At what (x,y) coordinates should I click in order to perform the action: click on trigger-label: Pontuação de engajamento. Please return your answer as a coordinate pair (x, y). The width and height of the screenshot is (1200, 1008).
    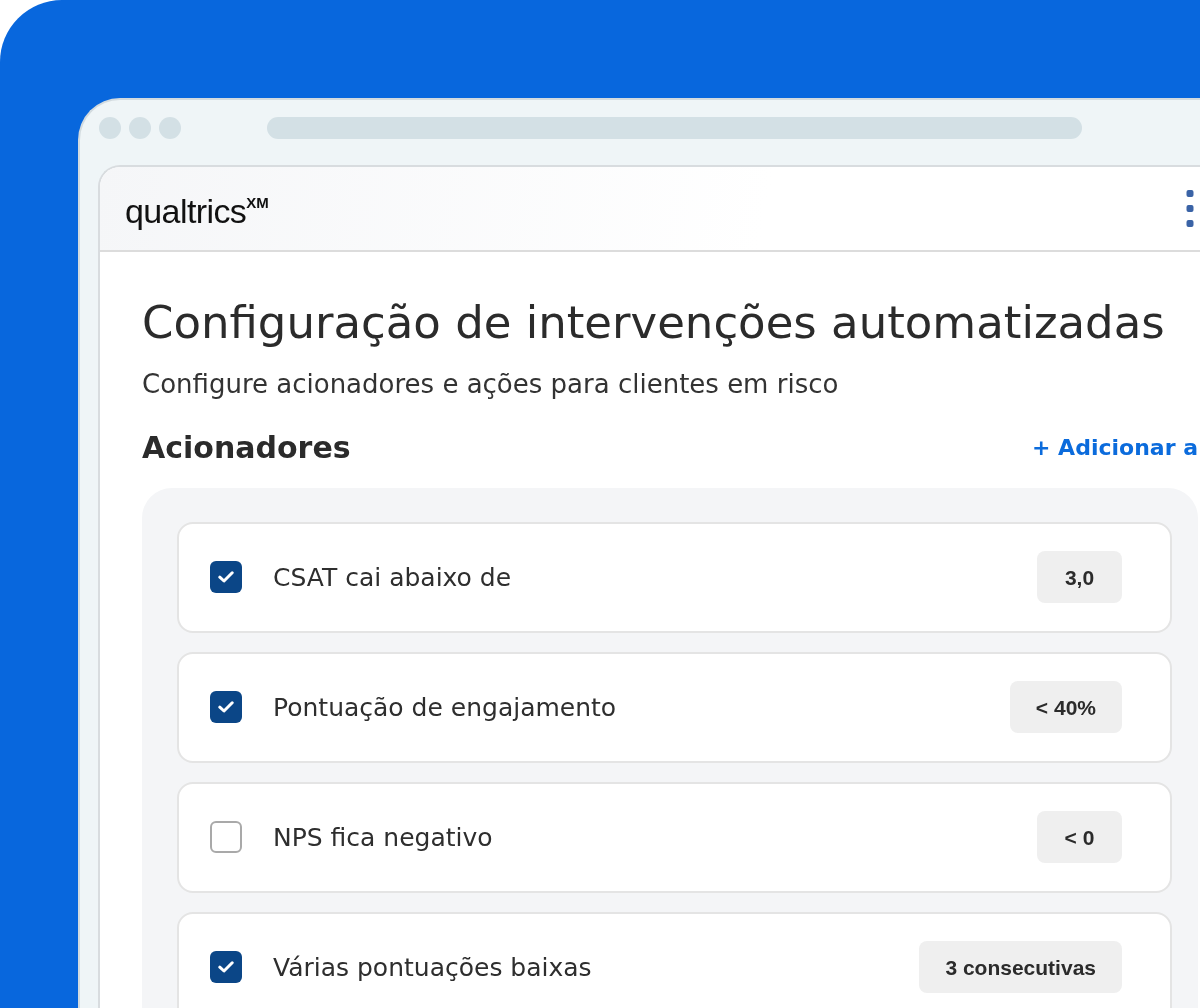
    Looking at the image, I should click on (445, 707).